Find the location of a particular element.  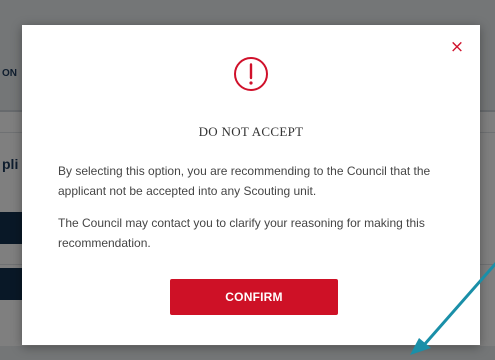

dialog-title: DO NOT ACCEPT is located at coordinates (251, 131).